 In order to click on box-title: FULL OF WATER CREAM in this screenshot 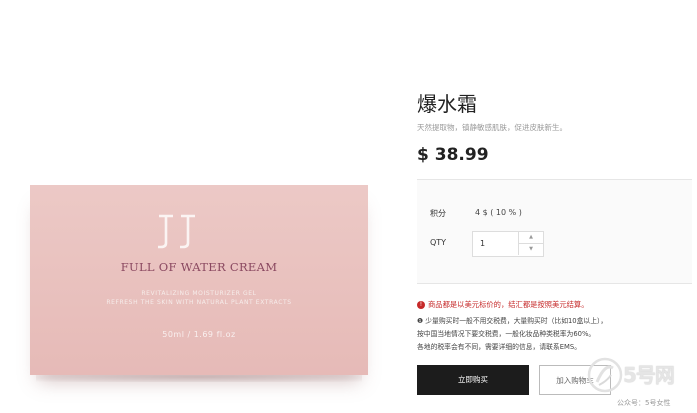, I will do `click(199, 267)`.